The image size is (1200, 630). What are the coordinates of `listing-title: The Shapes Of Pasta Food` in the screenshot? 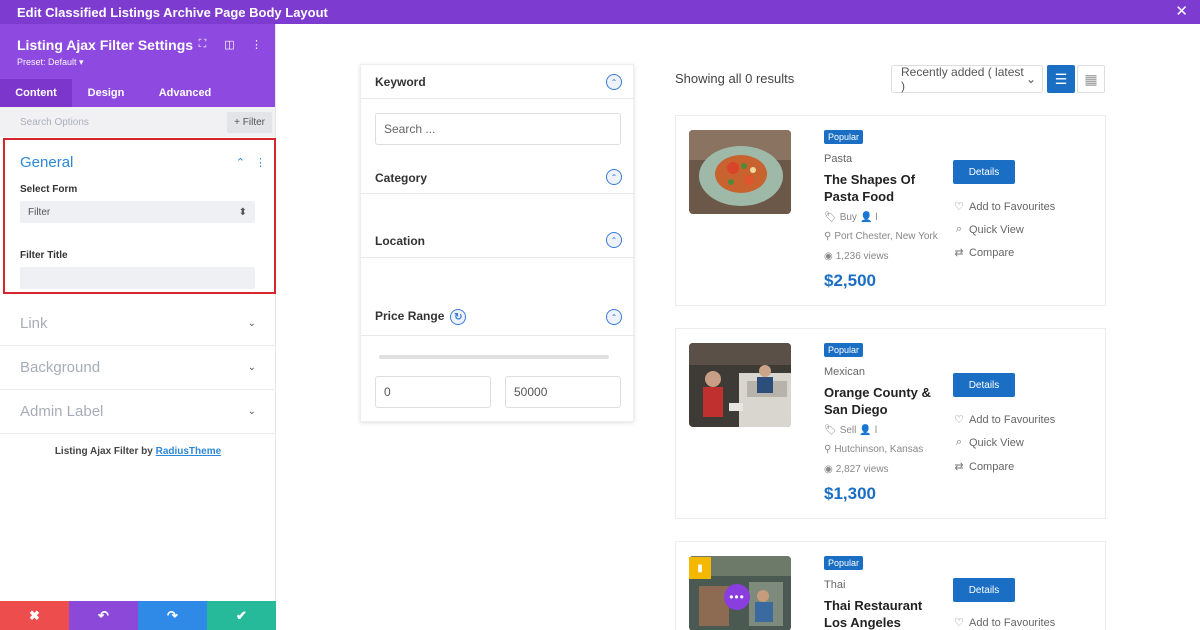 It's located at (884, 188).